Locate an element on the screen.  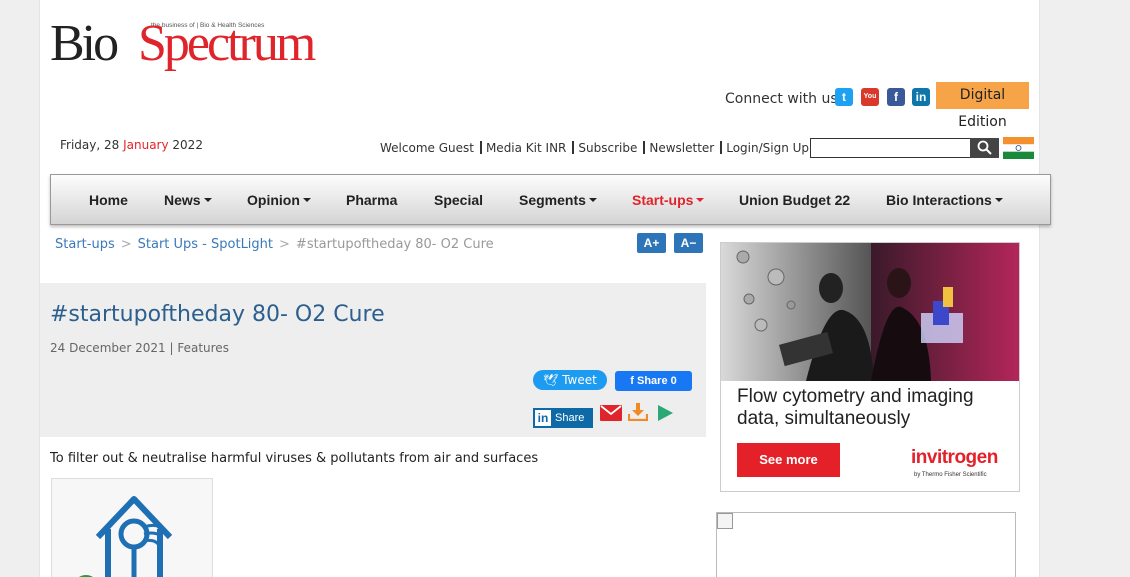
linkedin-share-button: in Share is located at coordinates (563, 418).